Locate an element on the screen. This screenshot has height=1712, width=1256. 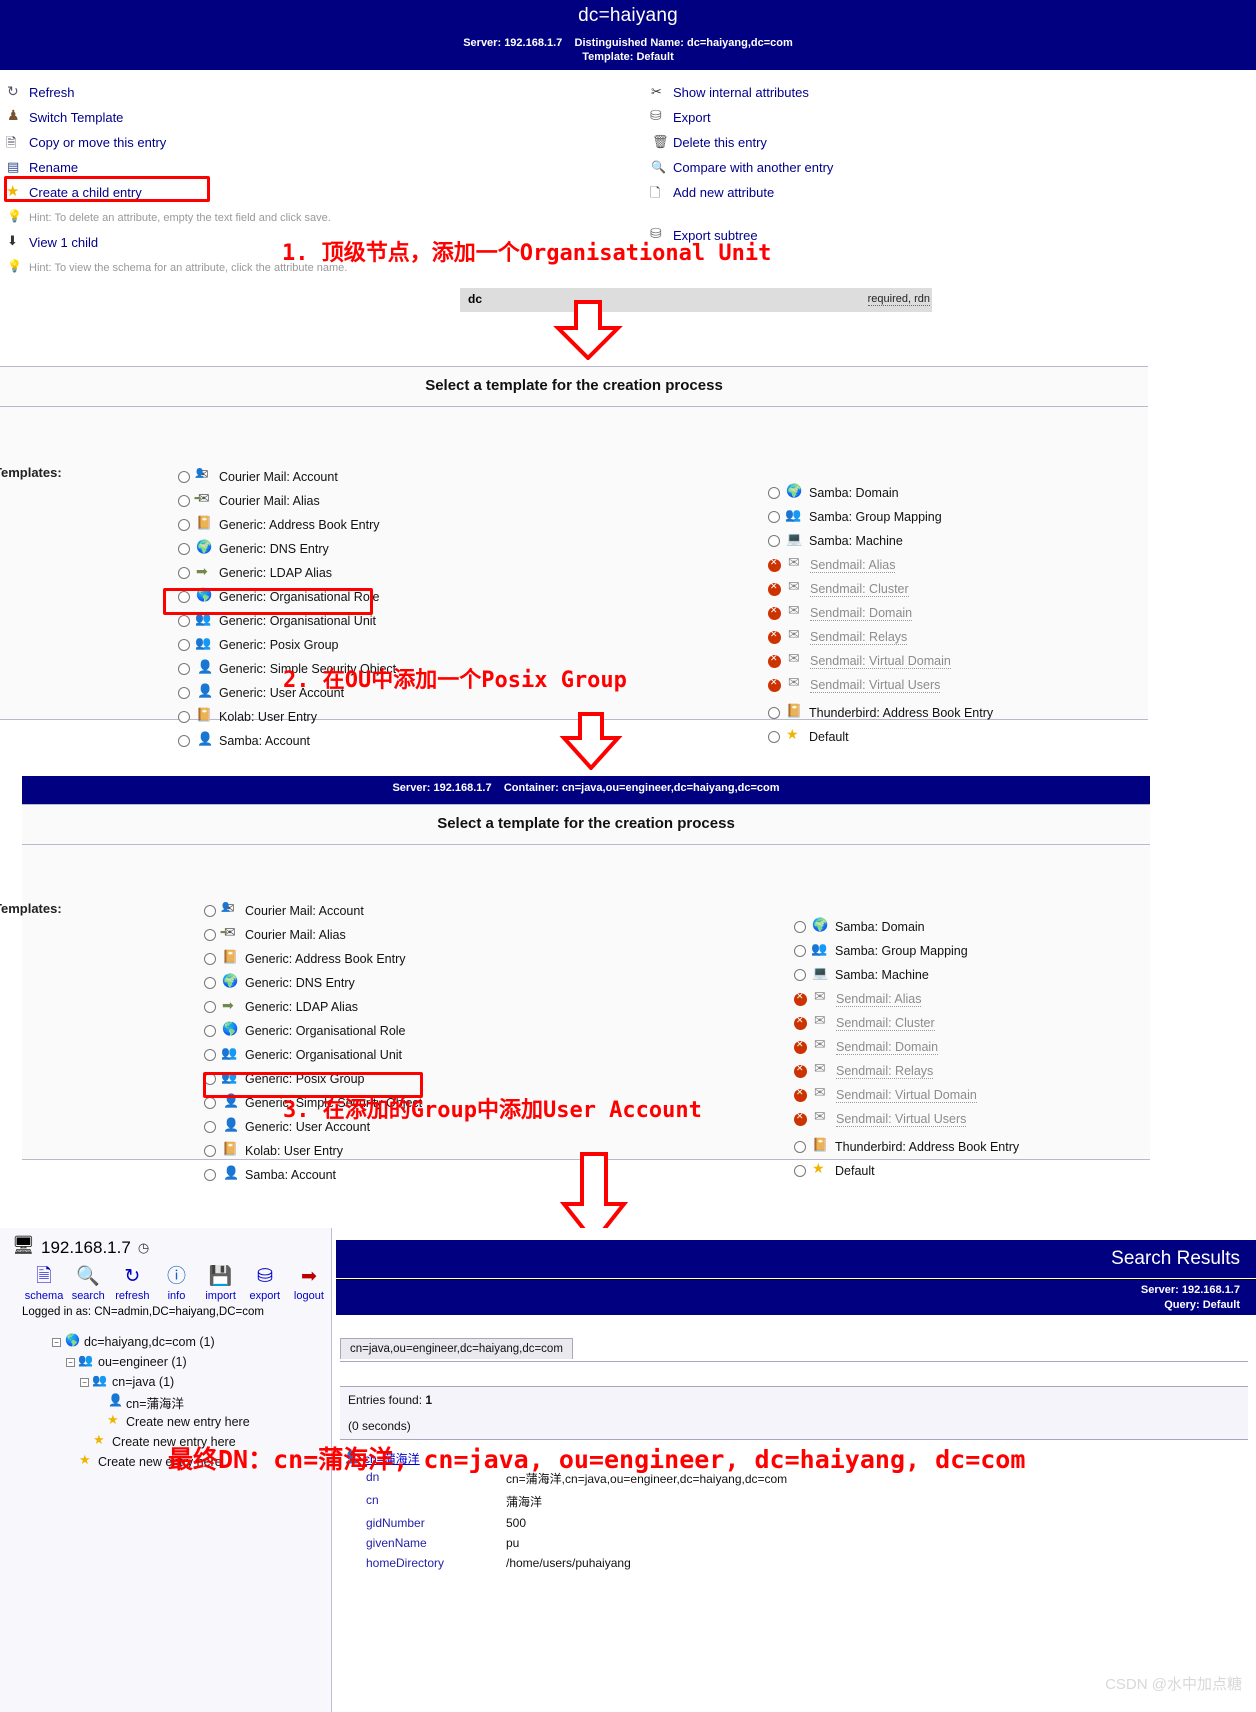
result-entry-title: cn=蒲海洋 is located at coordinates (794, 1458).